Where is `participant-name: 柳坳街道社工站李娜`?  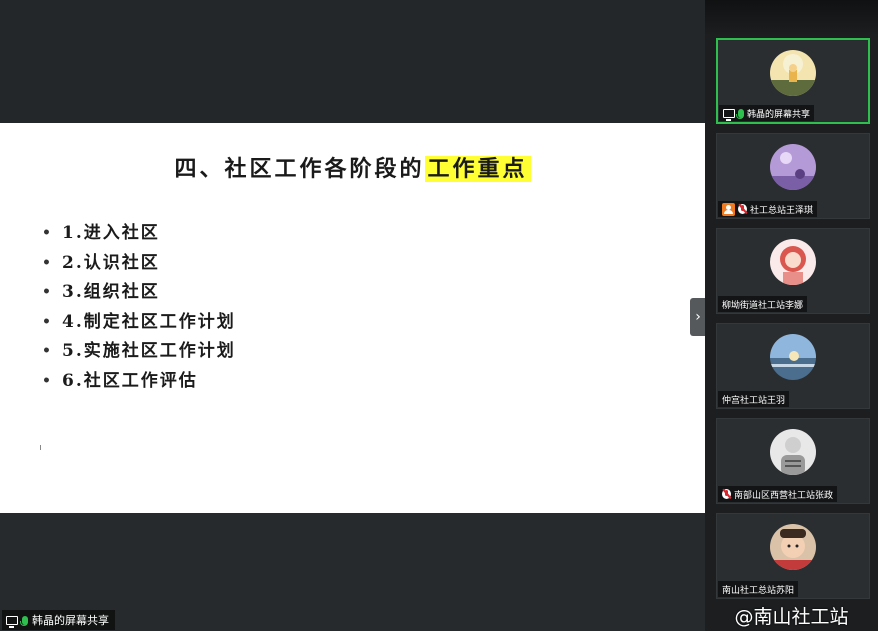 participant-name: 柳坳街道社工站李娜 is located at coordinates (763, 305).